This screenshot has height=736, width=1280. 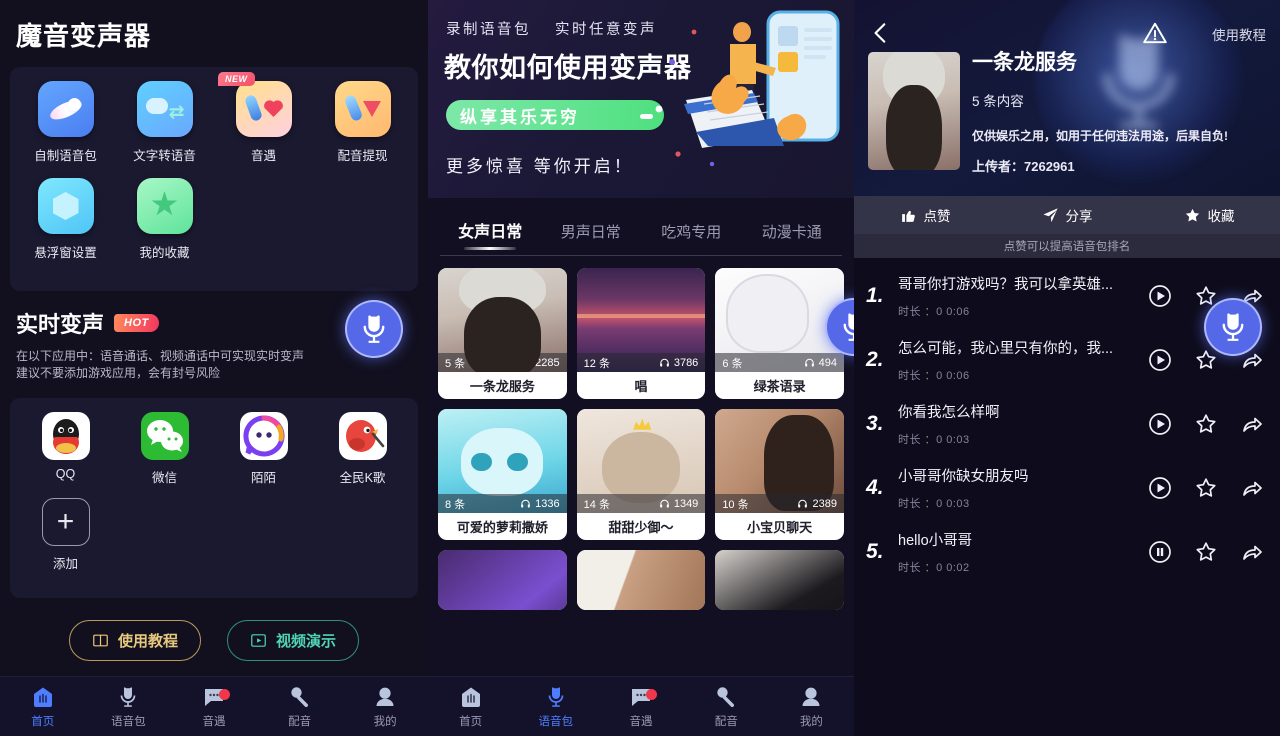 I want to click on banner-footline: 更多惊喜 等你开启！, so click(x=540, y=166).